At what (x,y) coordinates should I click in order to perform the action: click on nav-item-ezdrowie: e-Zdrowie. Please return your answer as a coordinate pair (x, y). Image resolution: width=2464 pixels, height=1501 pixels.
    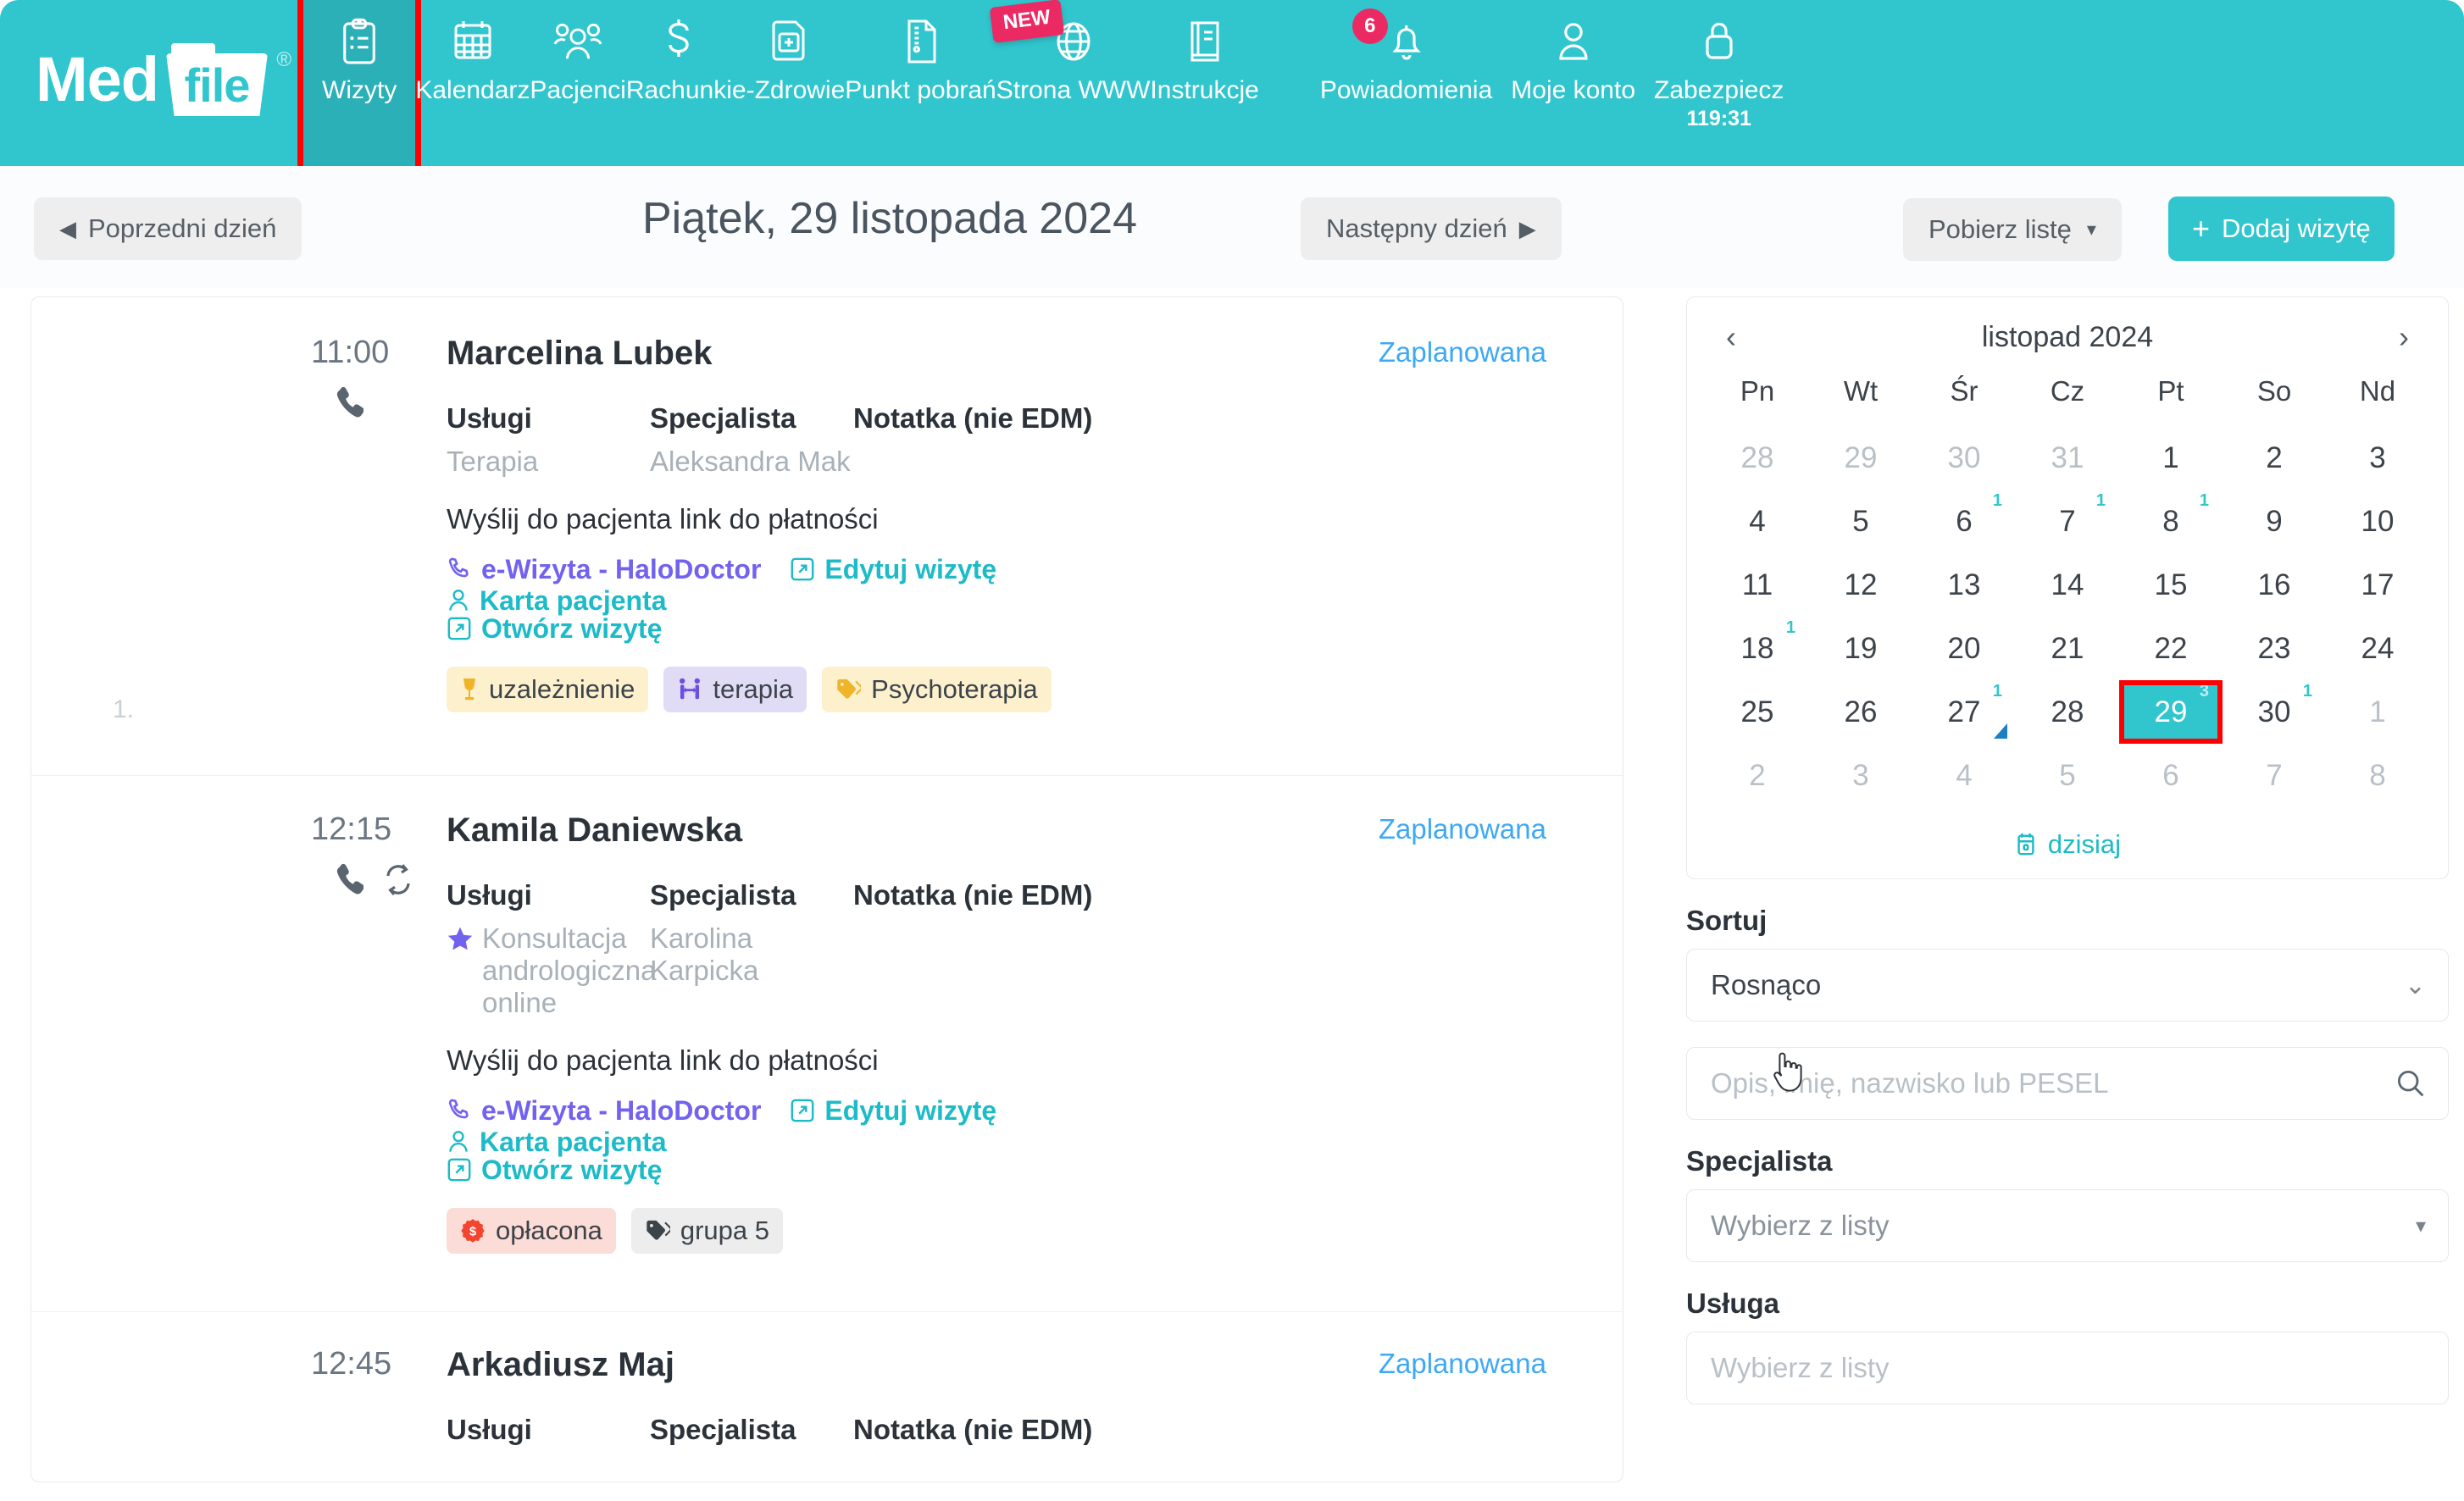
    Looking at the image, I should click on (788, 52).